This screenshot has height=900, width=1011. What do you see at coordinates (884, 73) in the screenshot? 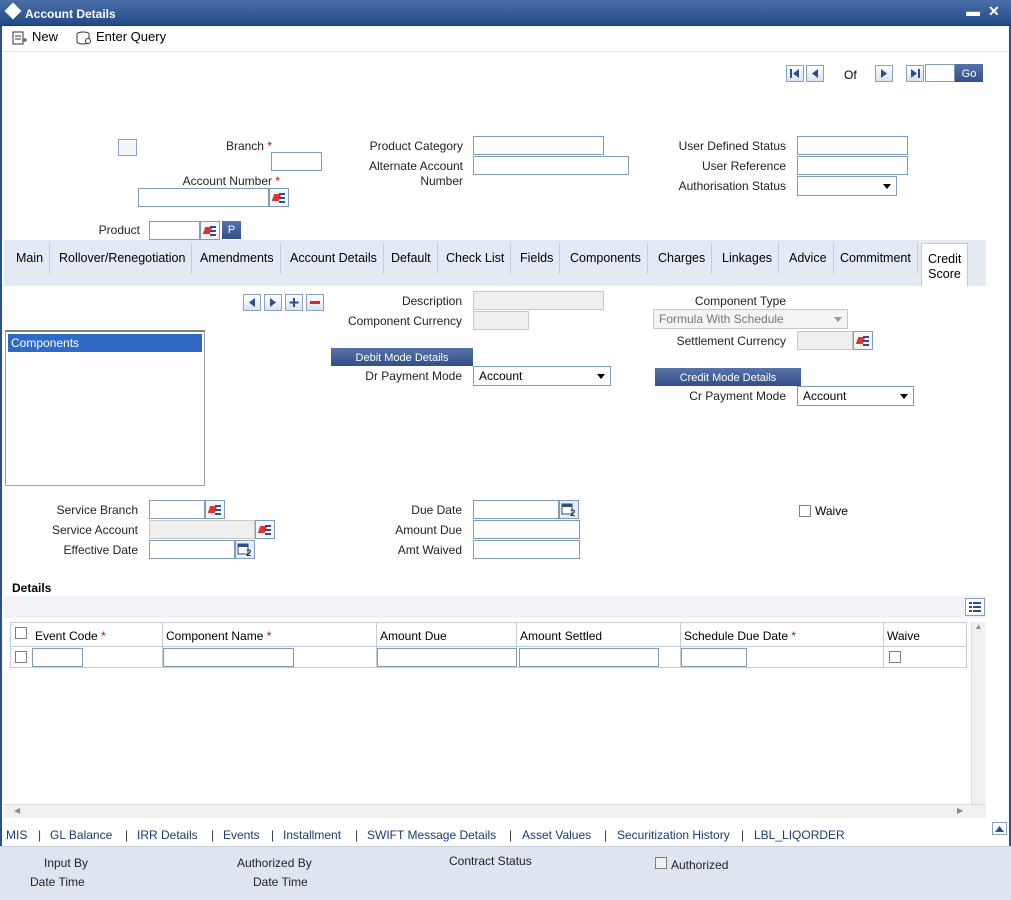
I see `next-record-button` at bounding box center [884, 73].